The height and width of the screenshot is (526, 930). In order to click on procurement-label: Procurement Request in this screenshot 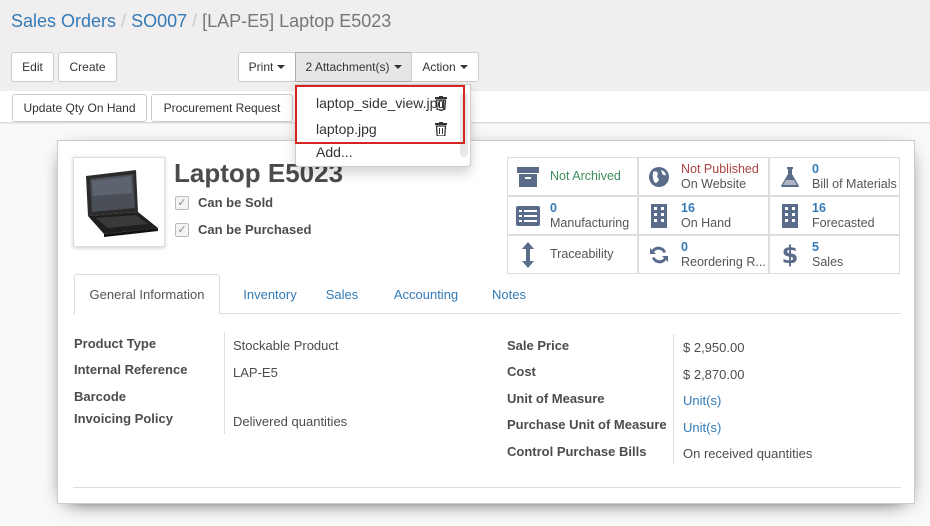, I will do `click(222, 108)`.